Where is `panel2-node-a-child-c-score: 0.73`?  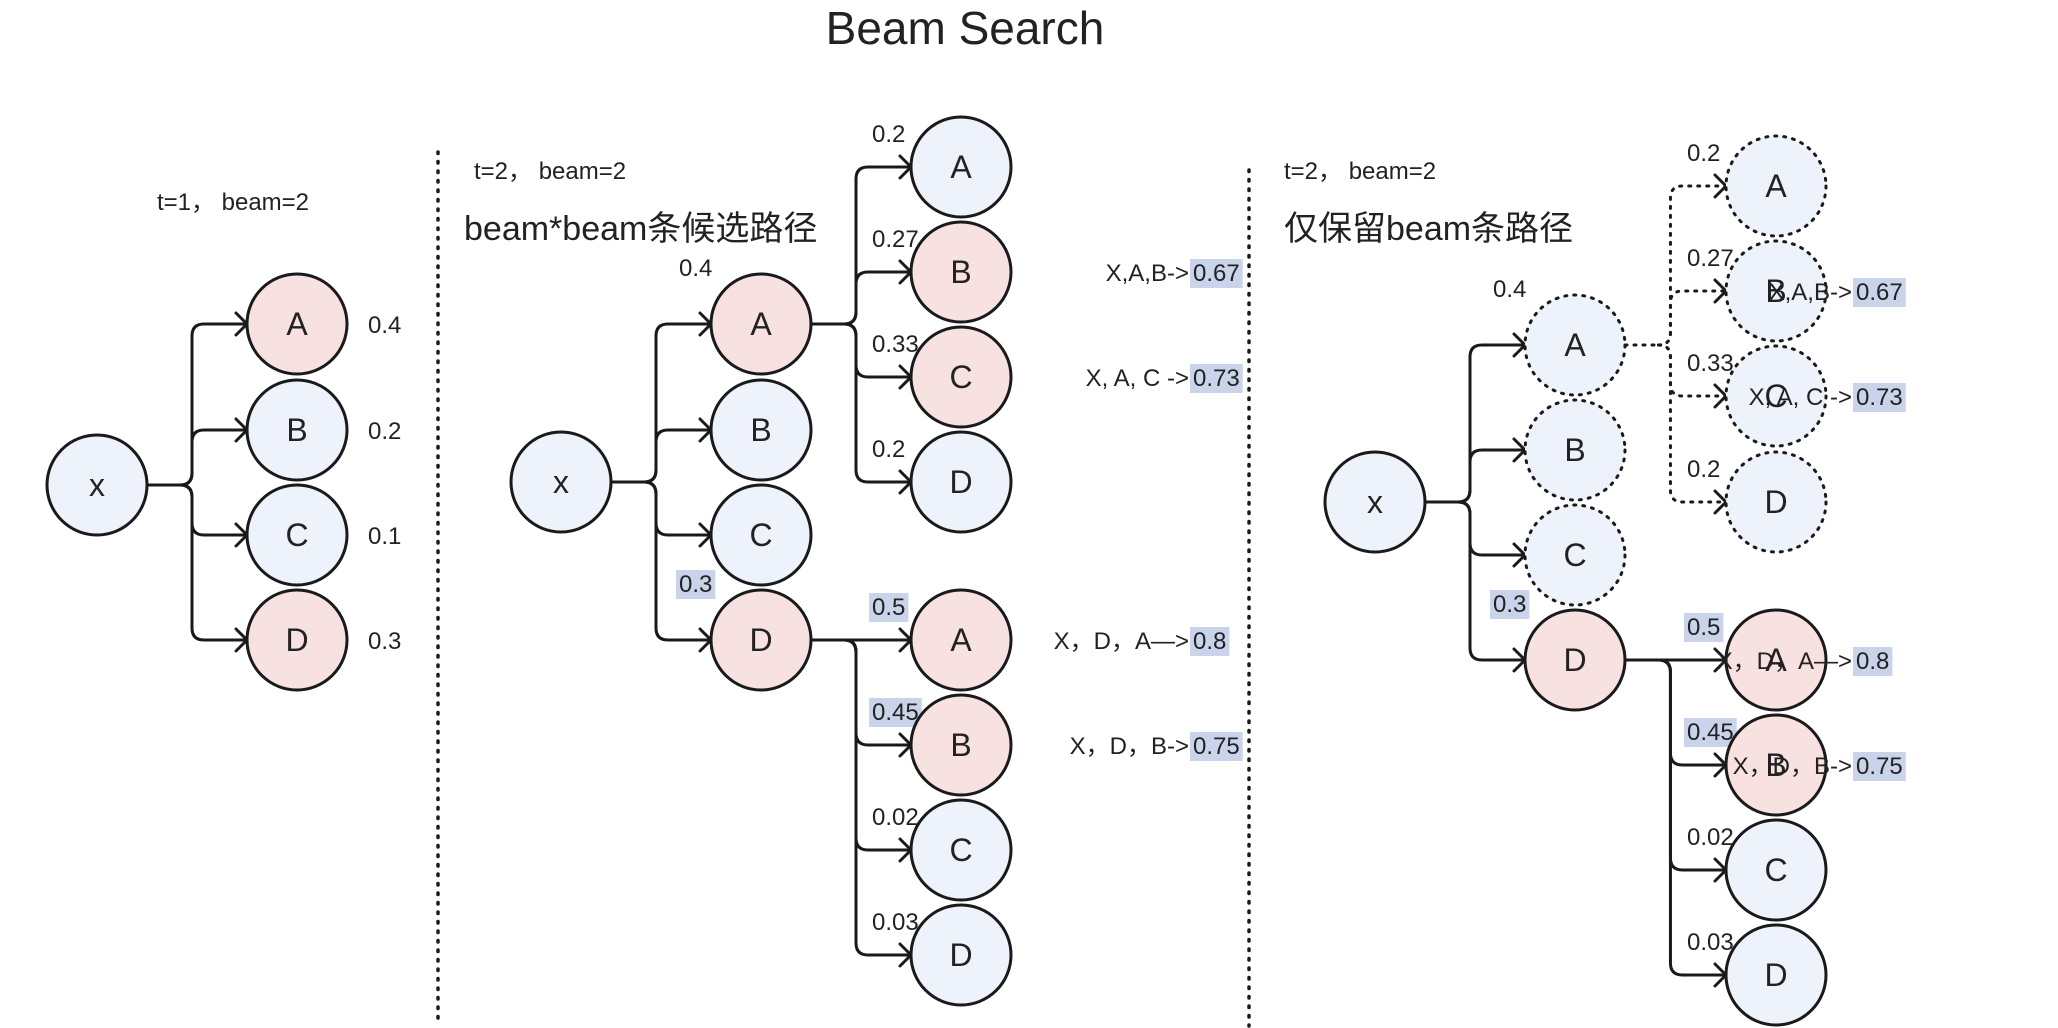 panel2-node-a-child-c-score: 0.73 is located at coordinates (1216, 378).